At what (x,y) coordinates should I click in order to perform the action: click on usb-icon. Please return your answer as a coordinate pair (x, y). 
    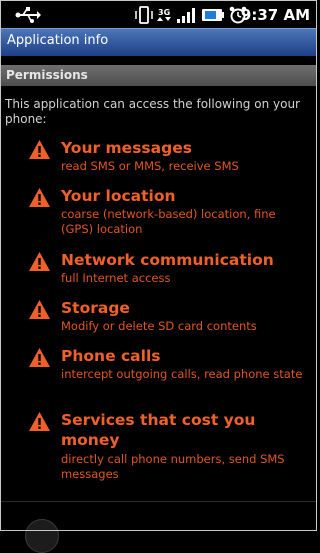
    Looking at the image, I should click on (28, 15).